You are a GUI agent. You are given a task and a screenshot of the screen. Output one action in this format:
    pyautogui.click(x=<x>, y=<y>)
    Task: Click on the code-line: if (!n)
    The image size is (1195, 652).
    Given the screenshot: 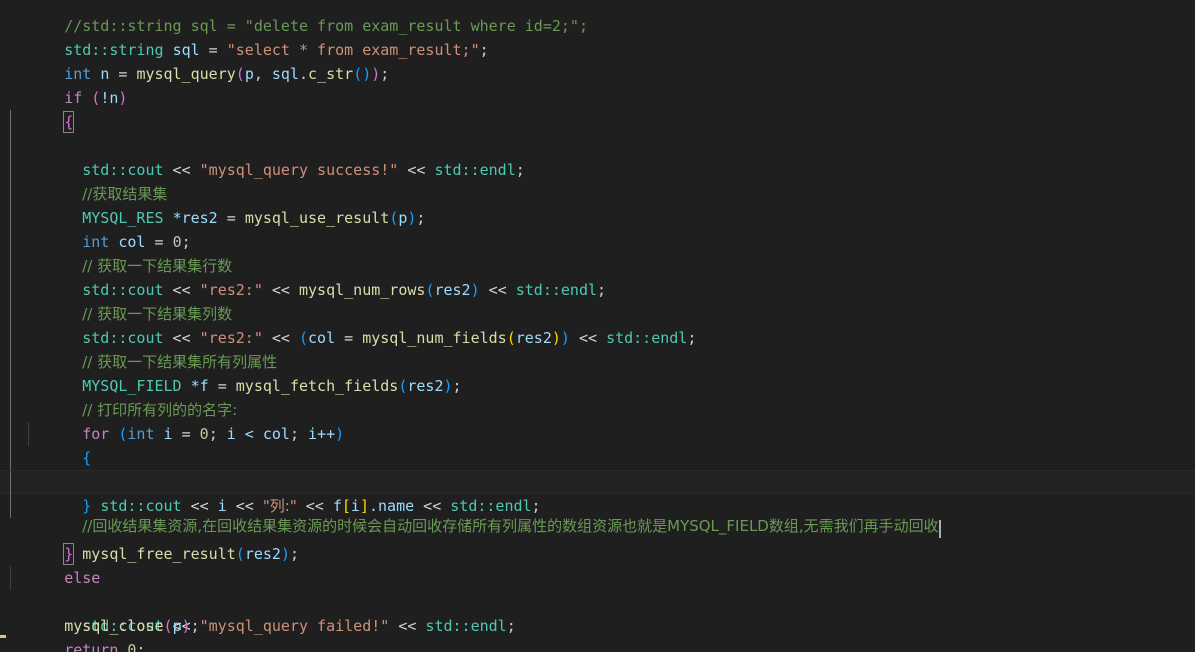 What is the action you would take?
    pyautogui.click(x=597, y=84)
    